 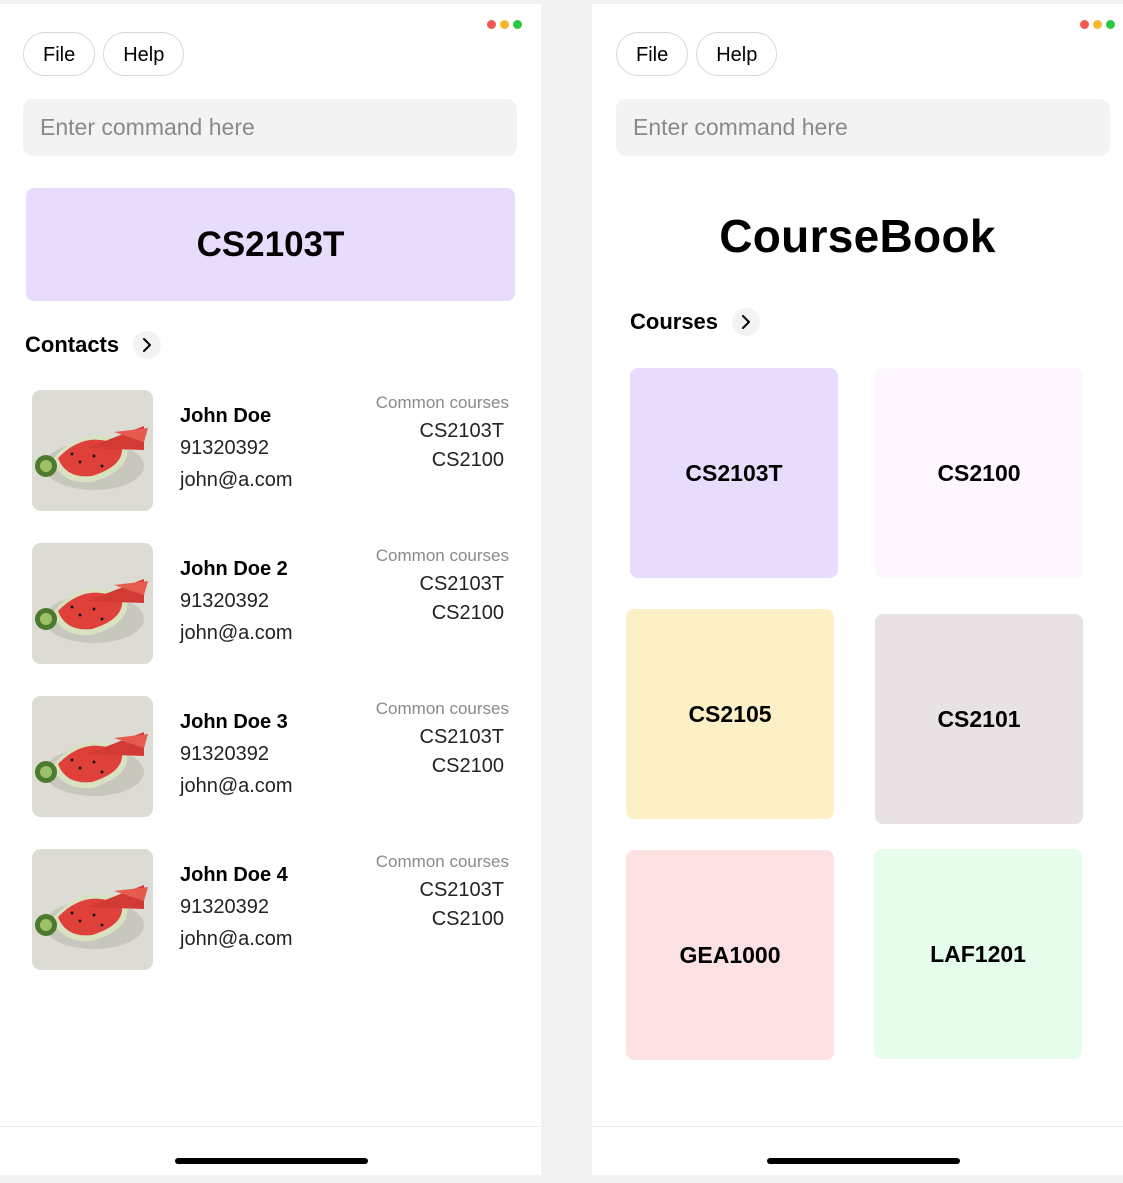 I want to click on course-tile: LAF1201, so click(x=978, y=954).